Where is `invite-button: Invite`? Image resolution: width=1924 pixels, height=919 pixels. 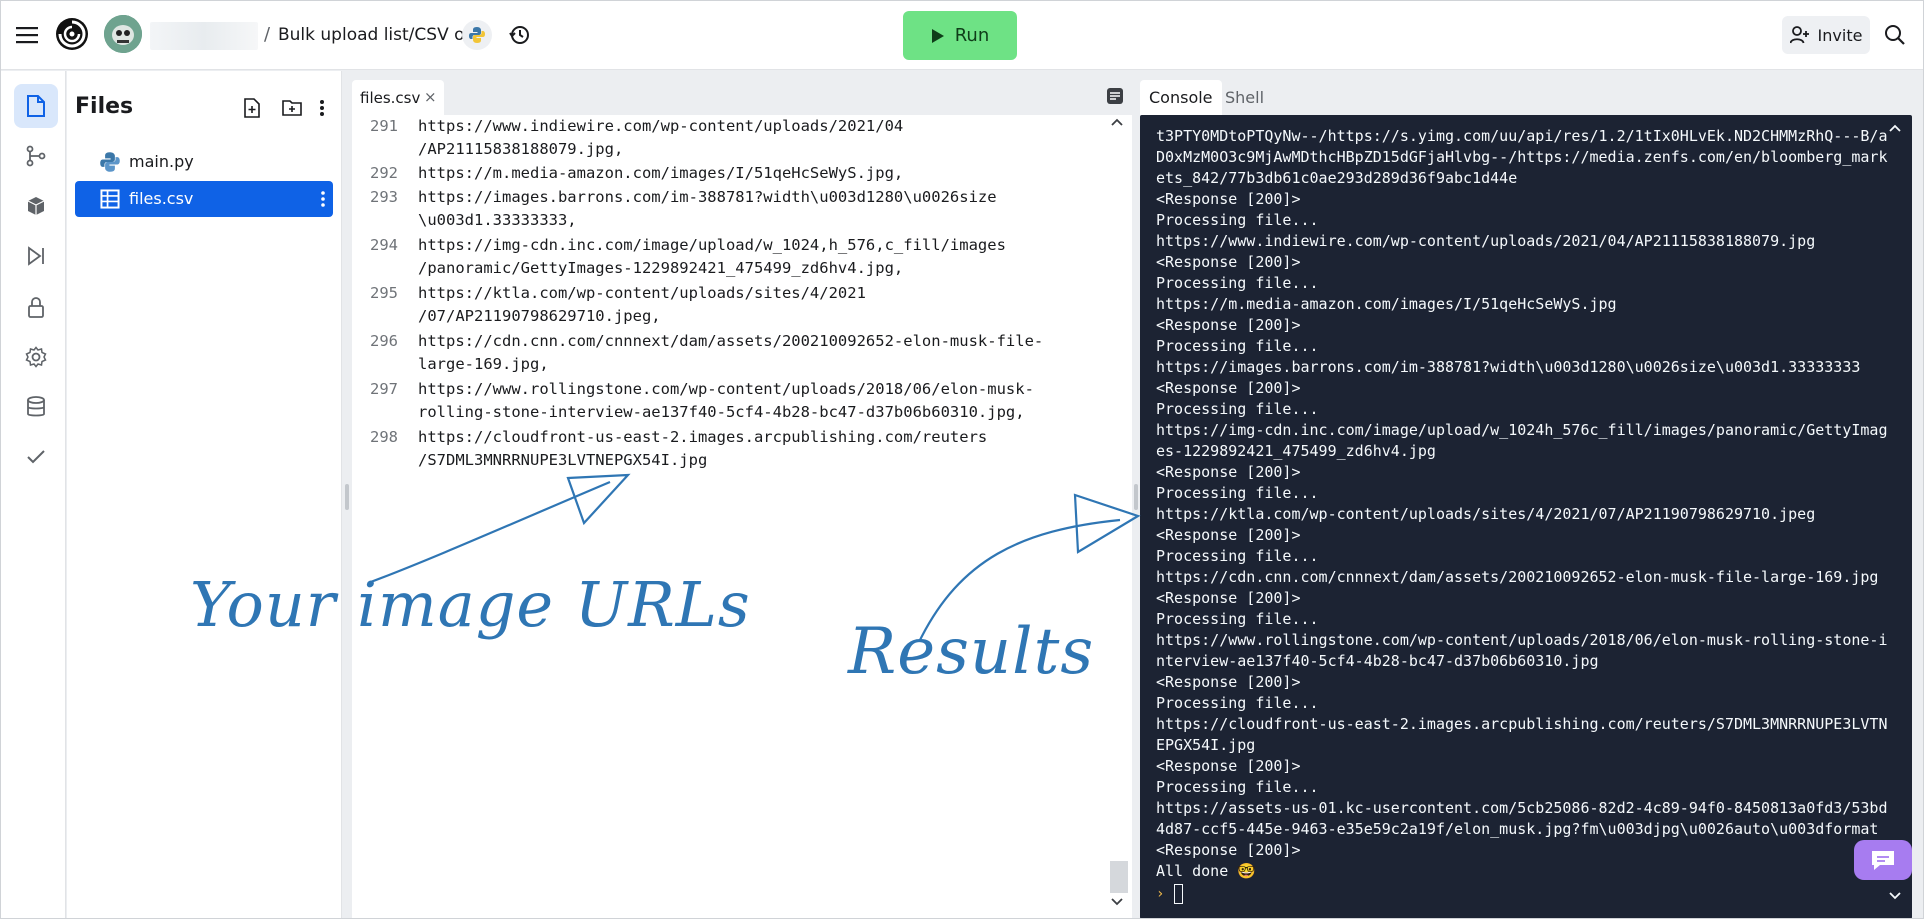 invite-button: Invite is located at coordinates (1826, 35).